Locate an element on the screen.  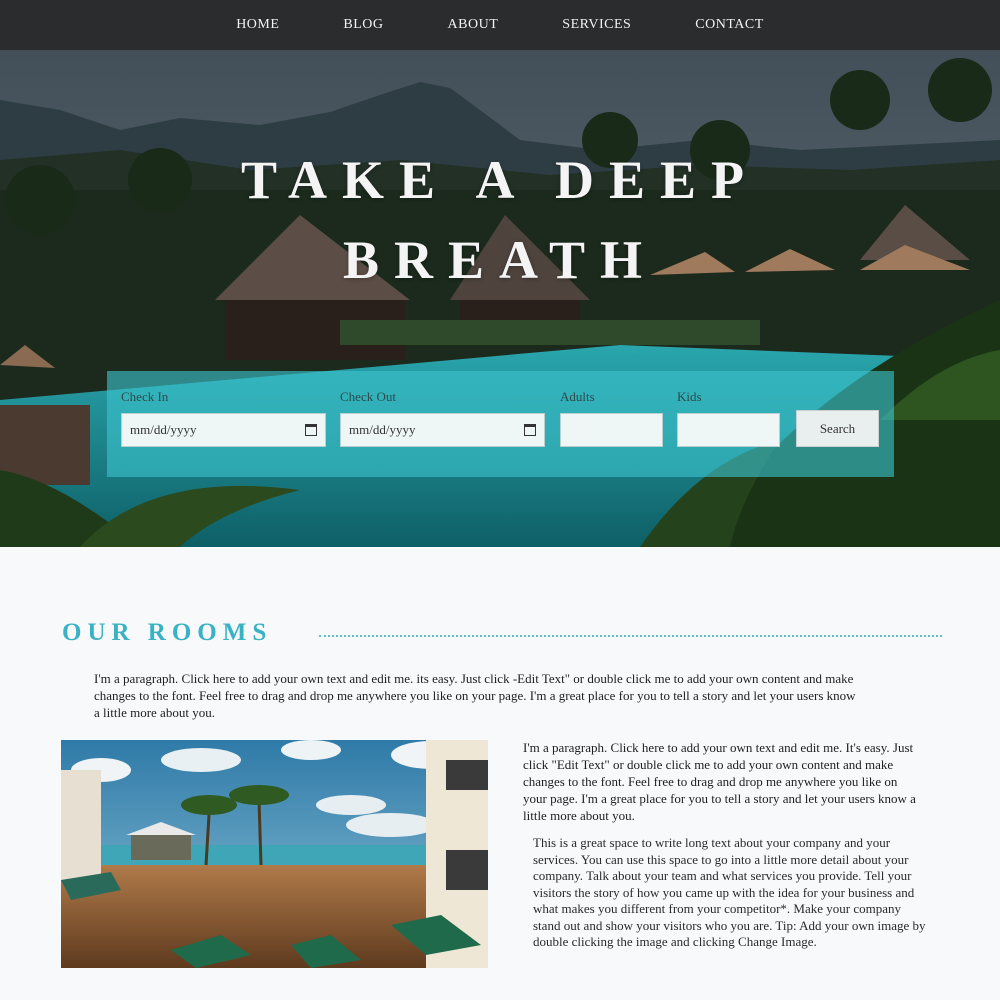
check-out-value: mm/dd/yyyy is located at coordinates (382, 429).